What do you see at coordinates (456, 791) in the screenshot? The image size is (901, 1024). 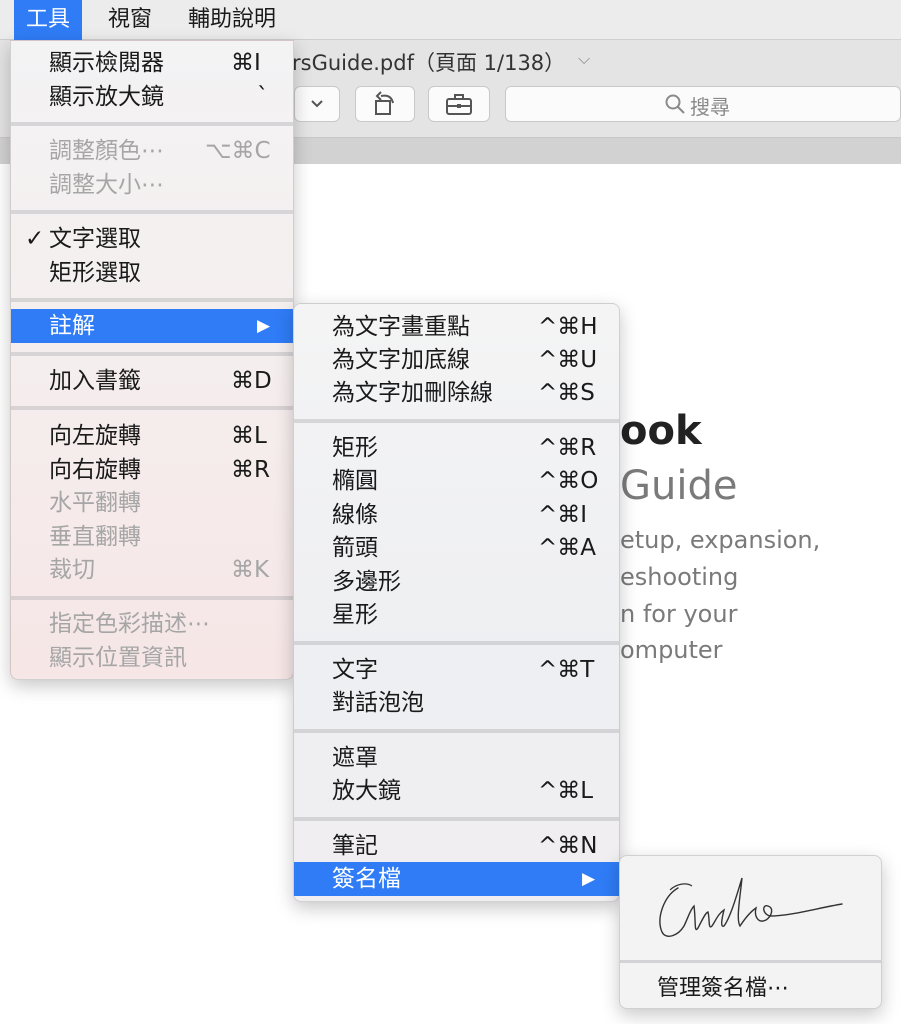 I see `menu-item-loupe: 放大鏡 ^⌘L` at bounding box center [456, 791].